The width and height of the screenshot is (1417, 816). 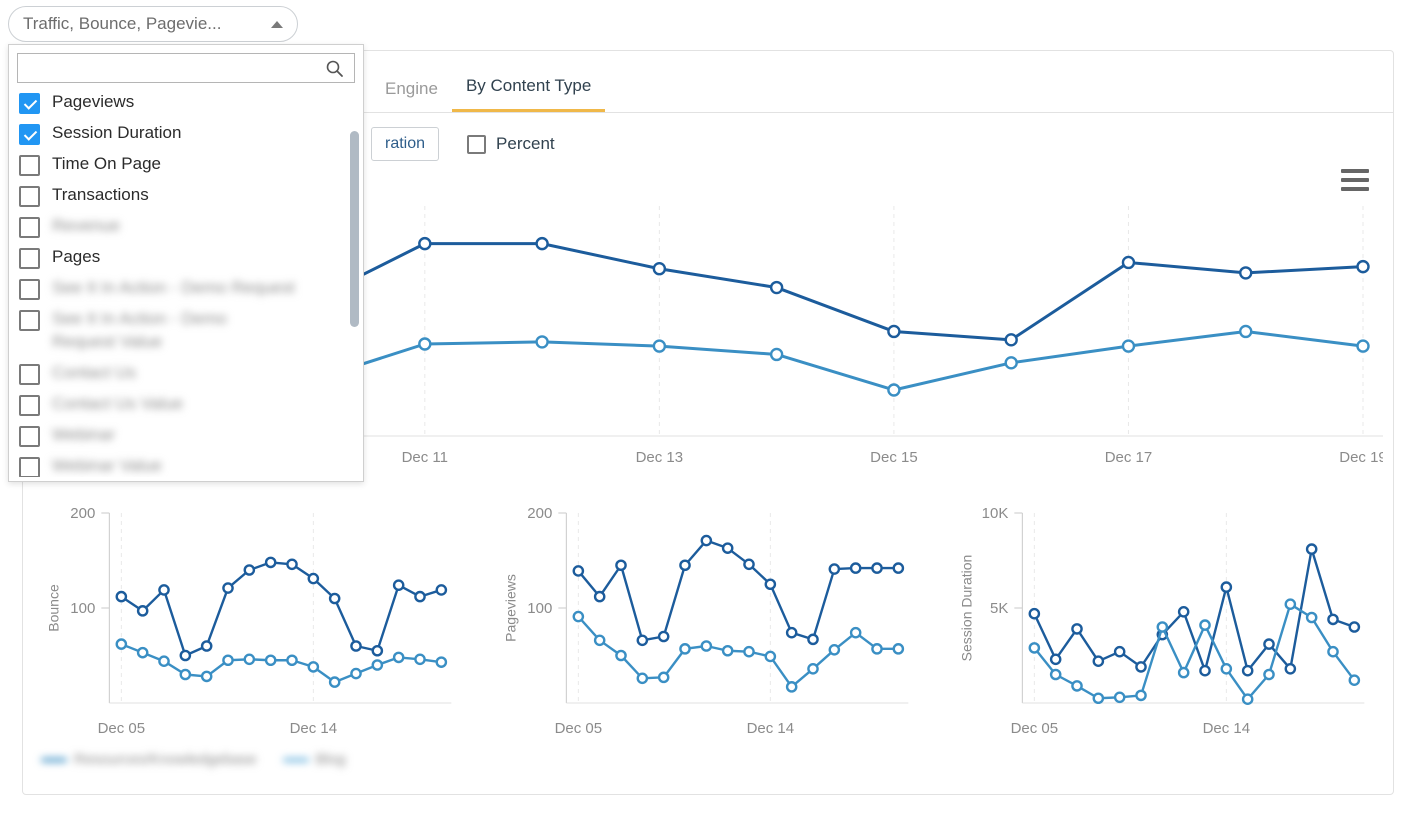 I want to click on metrics-option-2: Time On Page, so click(x=191, y=164).